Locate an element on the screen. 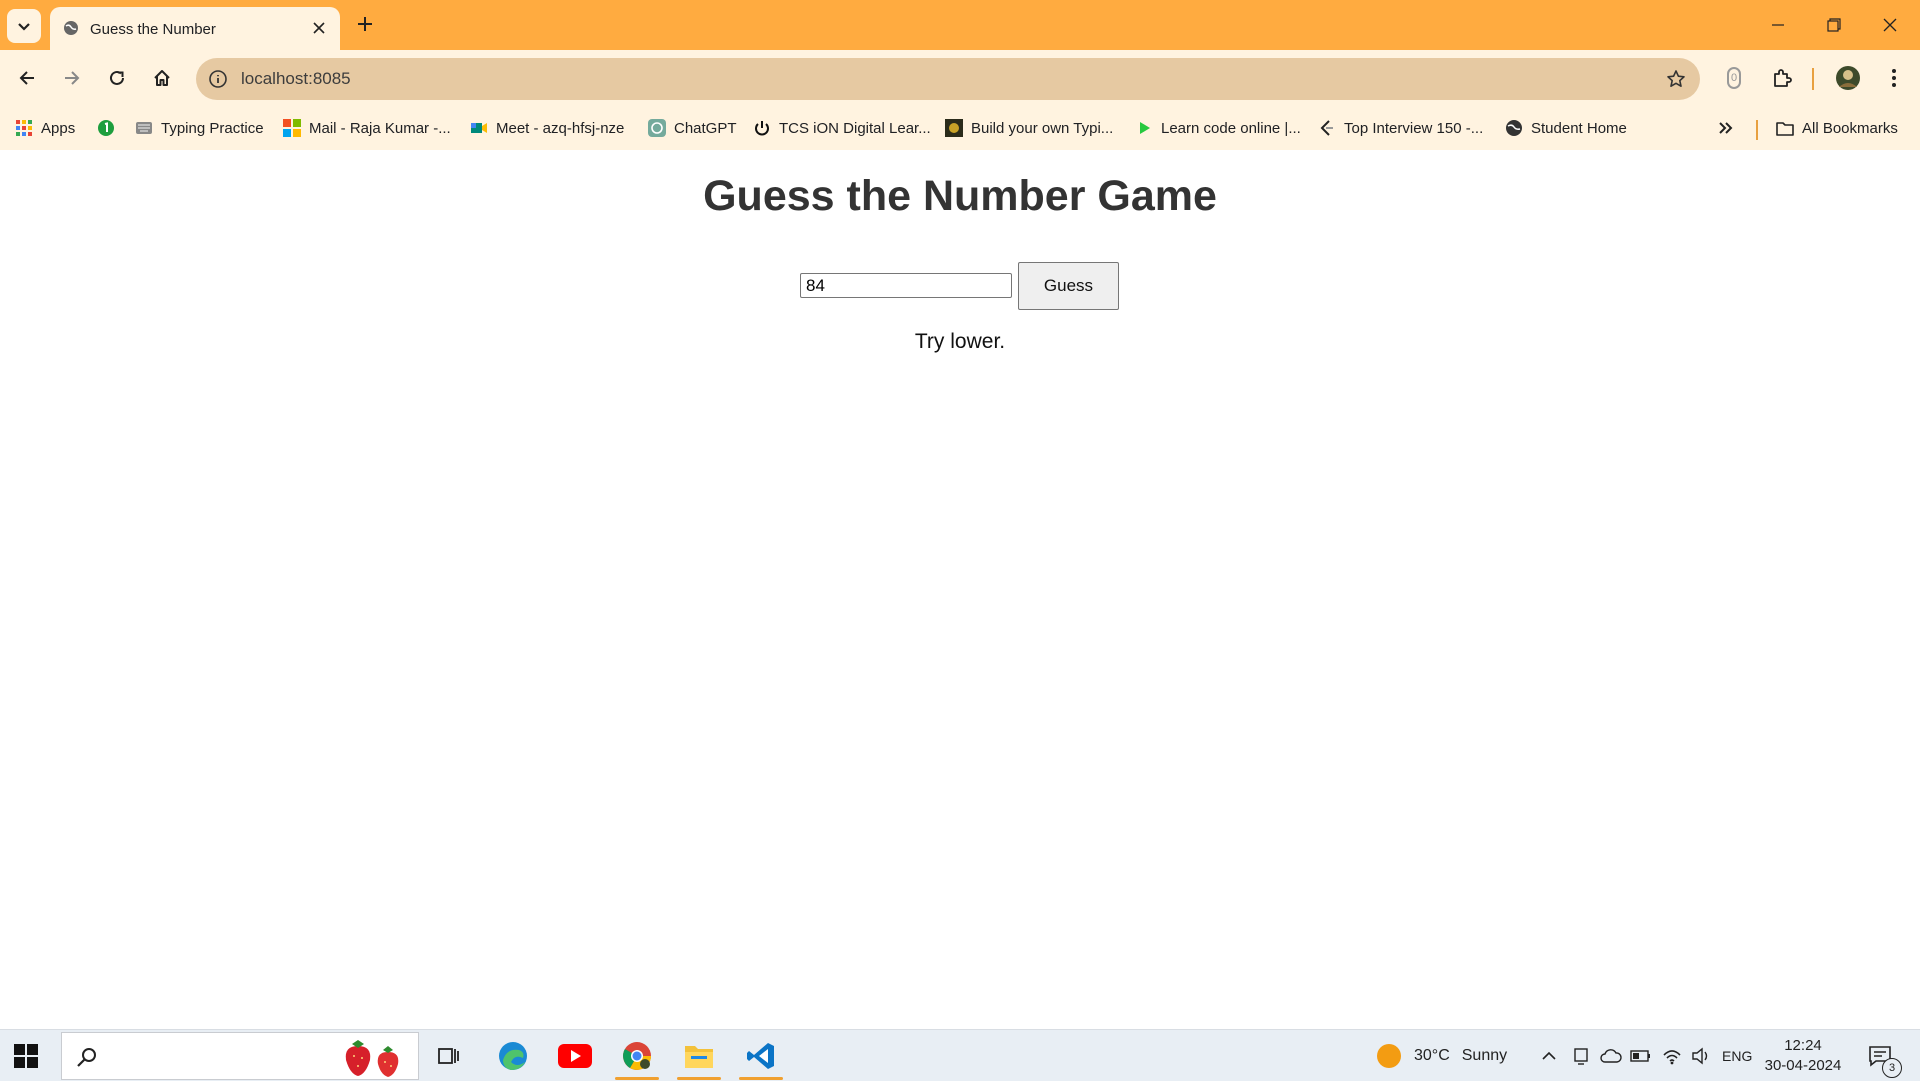 The image size is (1920, 1081). bookmark-chatgpt: ChatGPT is located at coordinates (692, 128).